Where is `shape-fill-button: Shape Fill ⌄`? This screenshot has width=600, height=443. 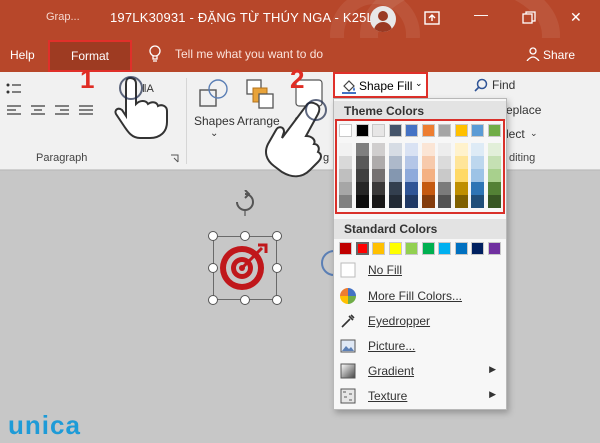
shape-fill-button: Shape Fill ⌄ is located at coordinates (380, 85).